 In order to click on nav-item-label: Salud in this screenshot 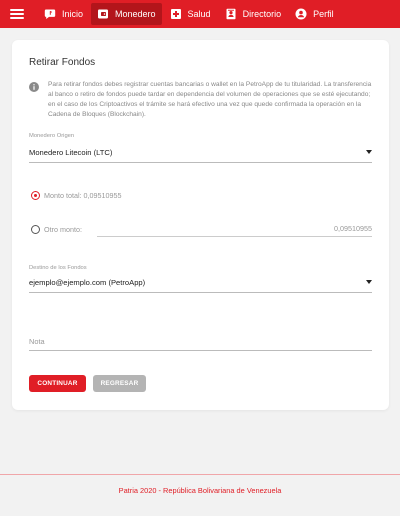, I will do `click(199, 14)`.